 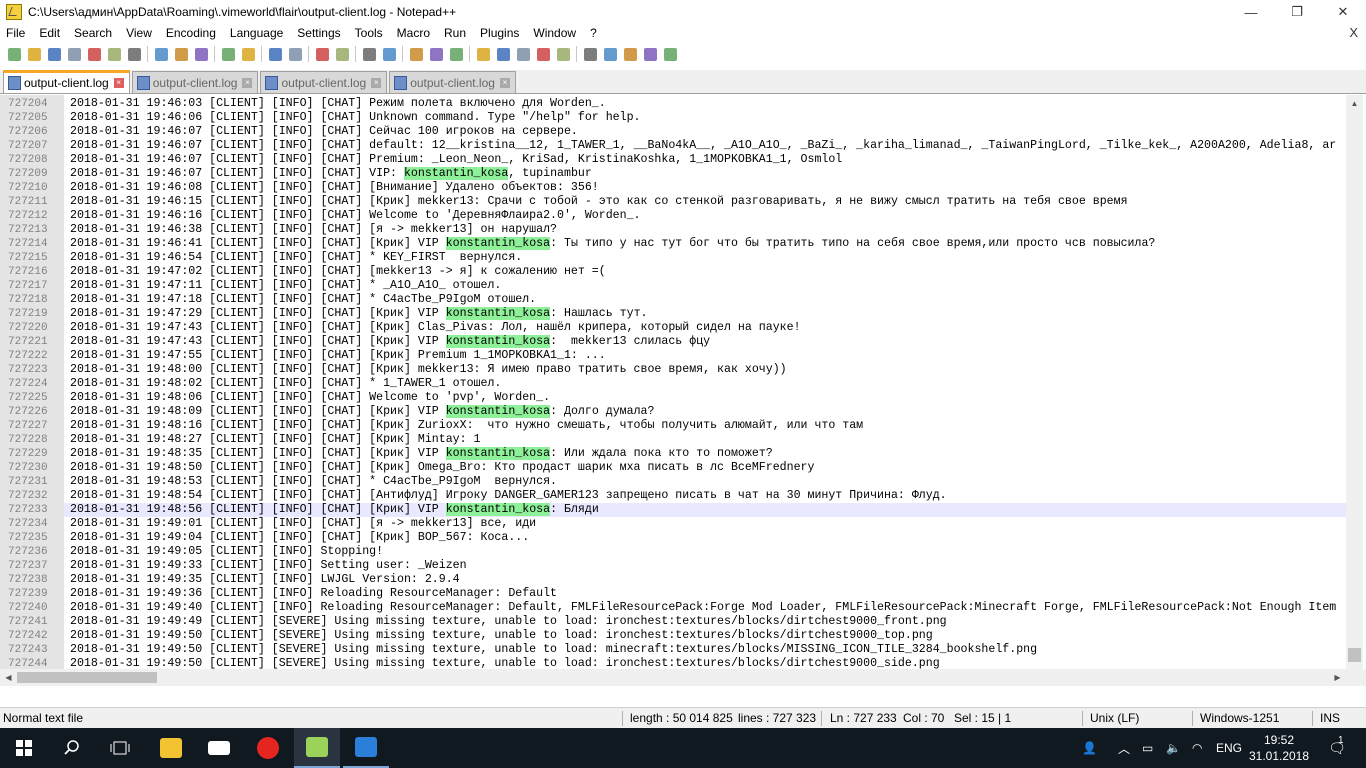 I want to click on zoom-in-icon, so click(x=322, y=54).